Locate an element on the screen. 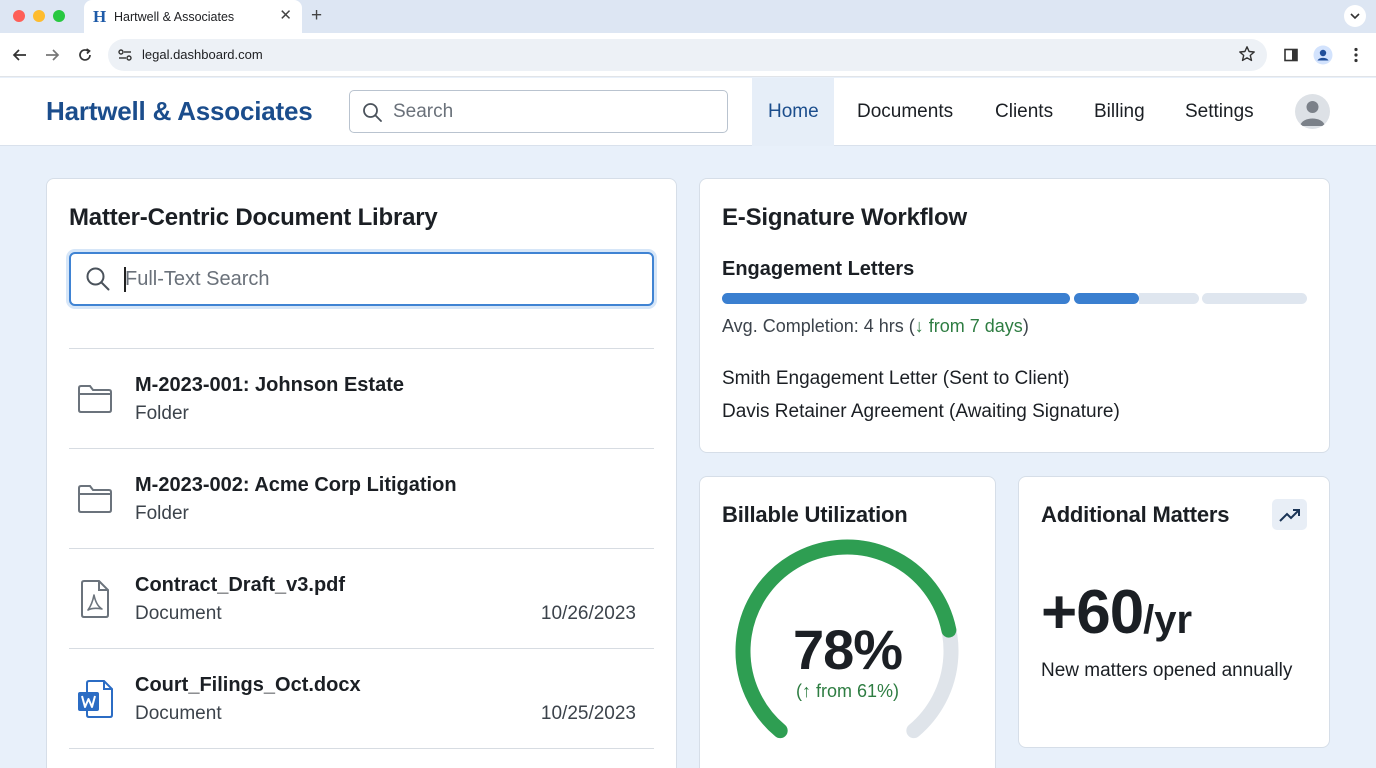 The height and width of the screenshot is (768, 1376). reload-icon is located at coordinates (85, 54).